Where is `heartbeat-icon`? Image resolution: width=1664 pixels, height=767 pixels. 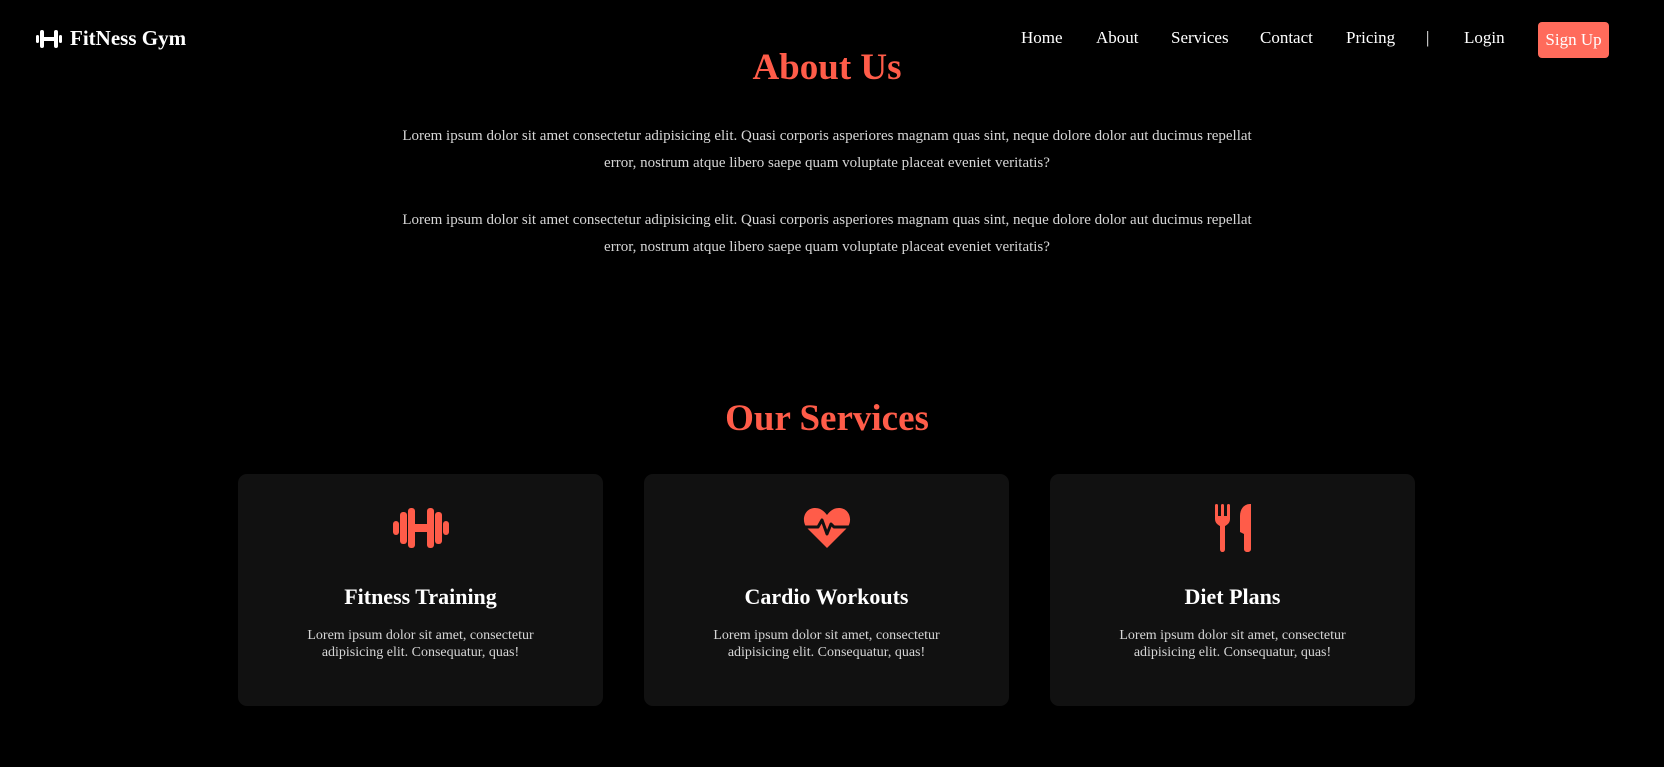 heartbeat-icon is located at coordinates (826, 528).